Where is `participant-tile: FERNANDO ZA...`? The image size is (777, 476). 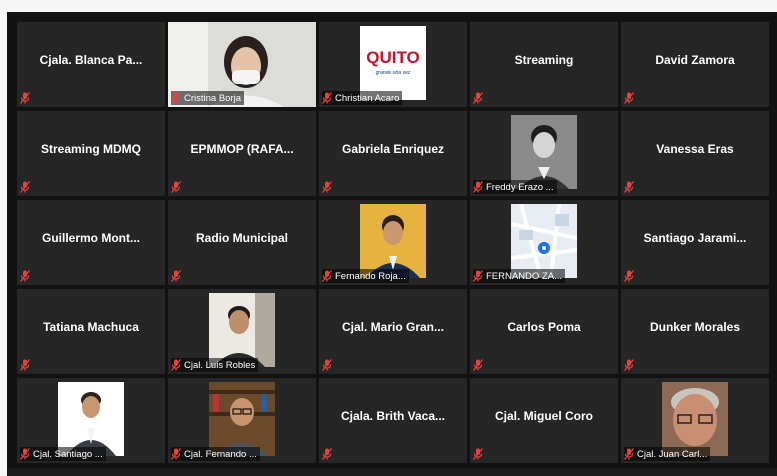
participant-tile: FERNANDO ZA... is located at coordinates (544, 242).